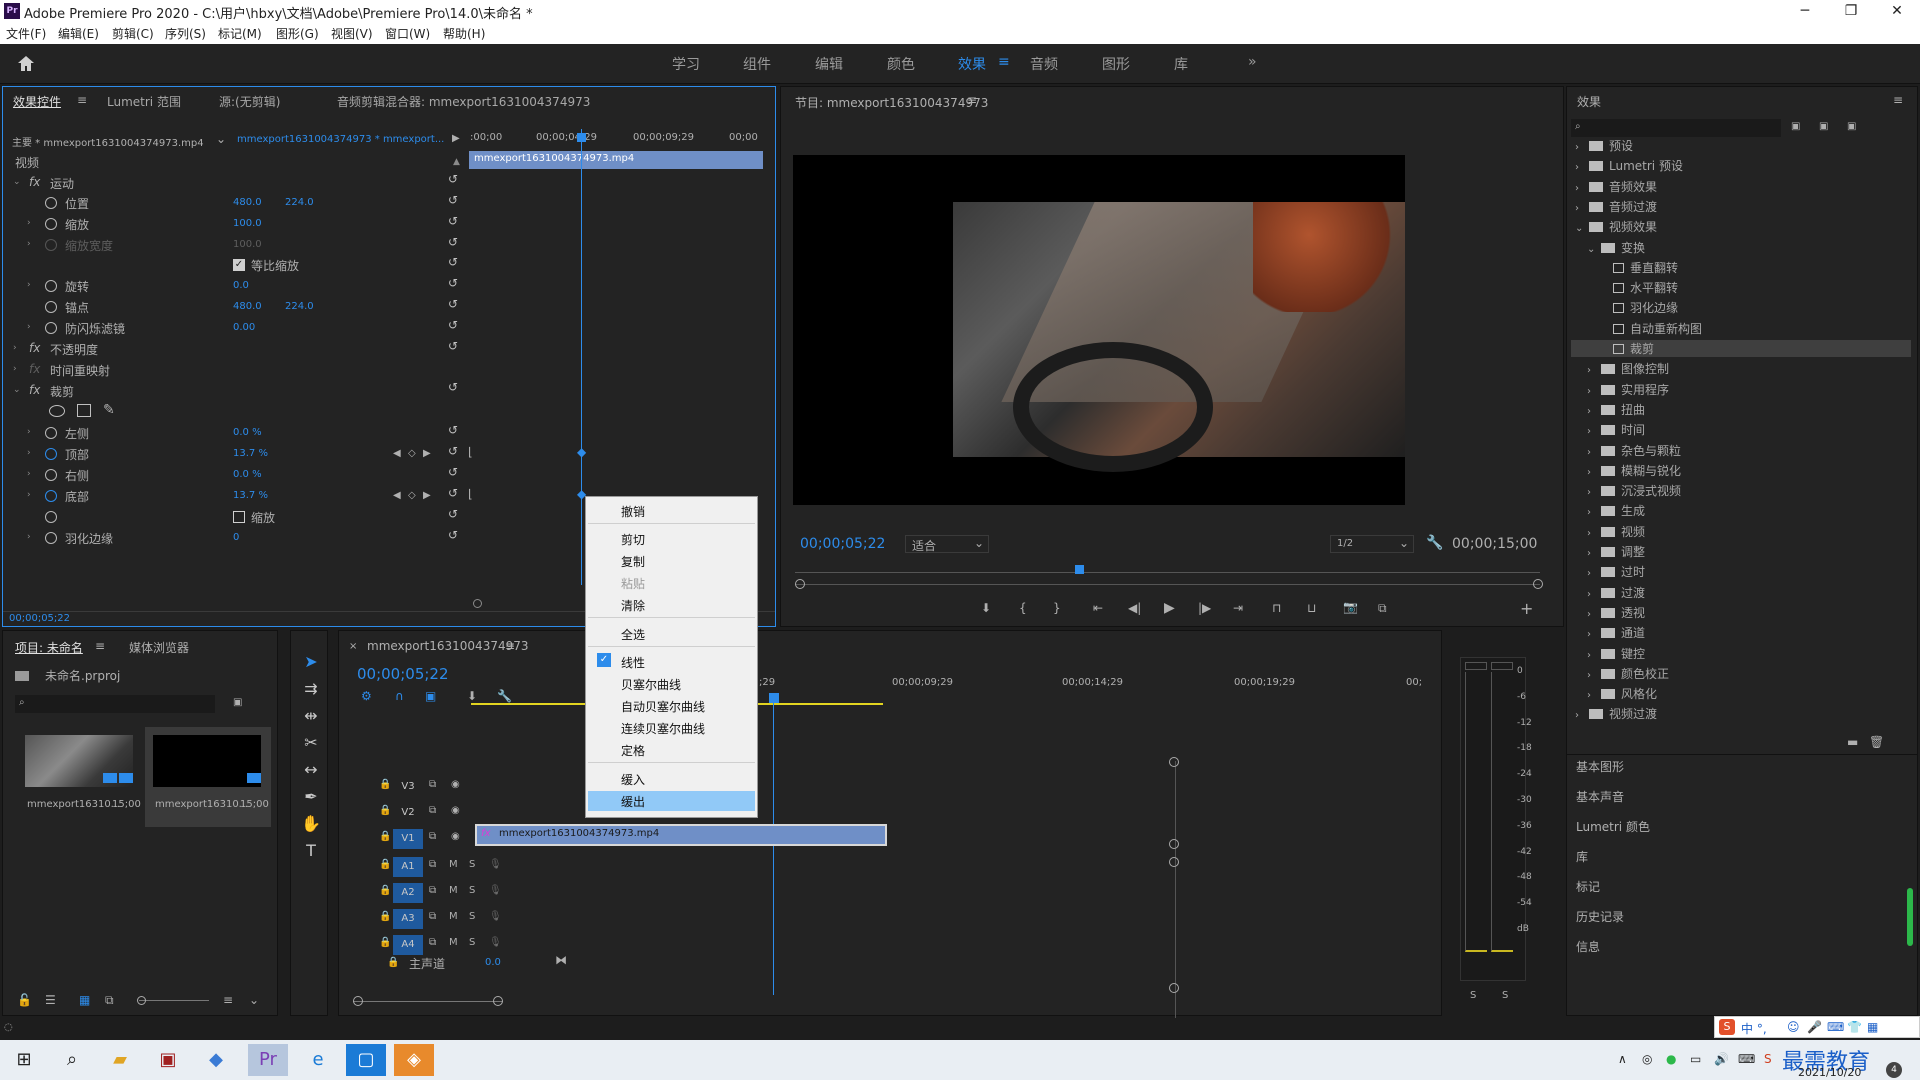 The height and width of the screenshot is (1080, 1920). What do you see at coordinates (1004, 62) in the screenshot?
I see `workspace-menu-icon: ≡` at bounding box center [1004, 62].